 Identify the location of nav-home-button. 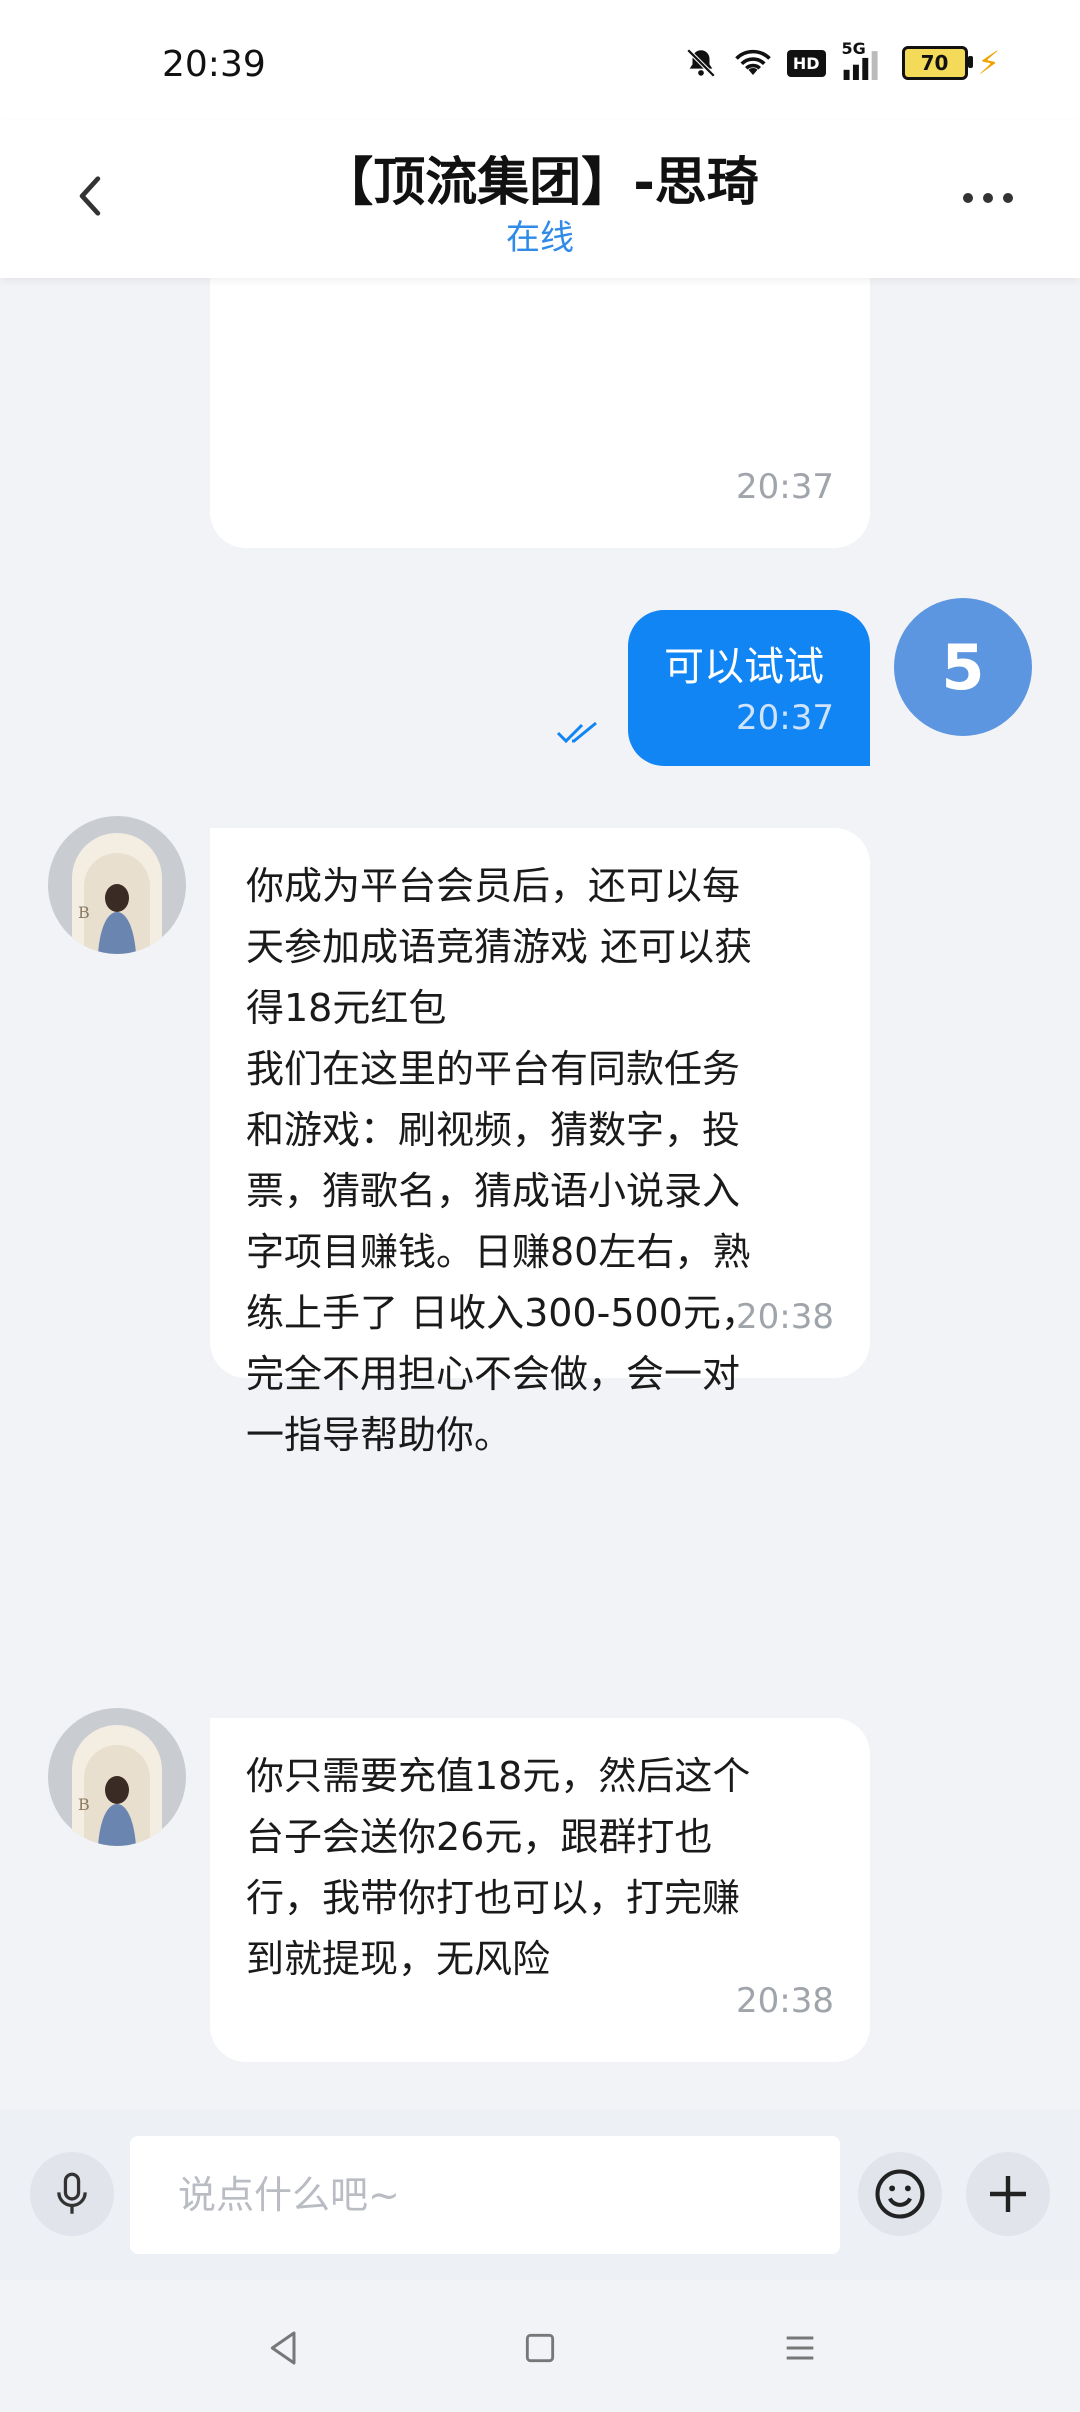
(540, 2348).